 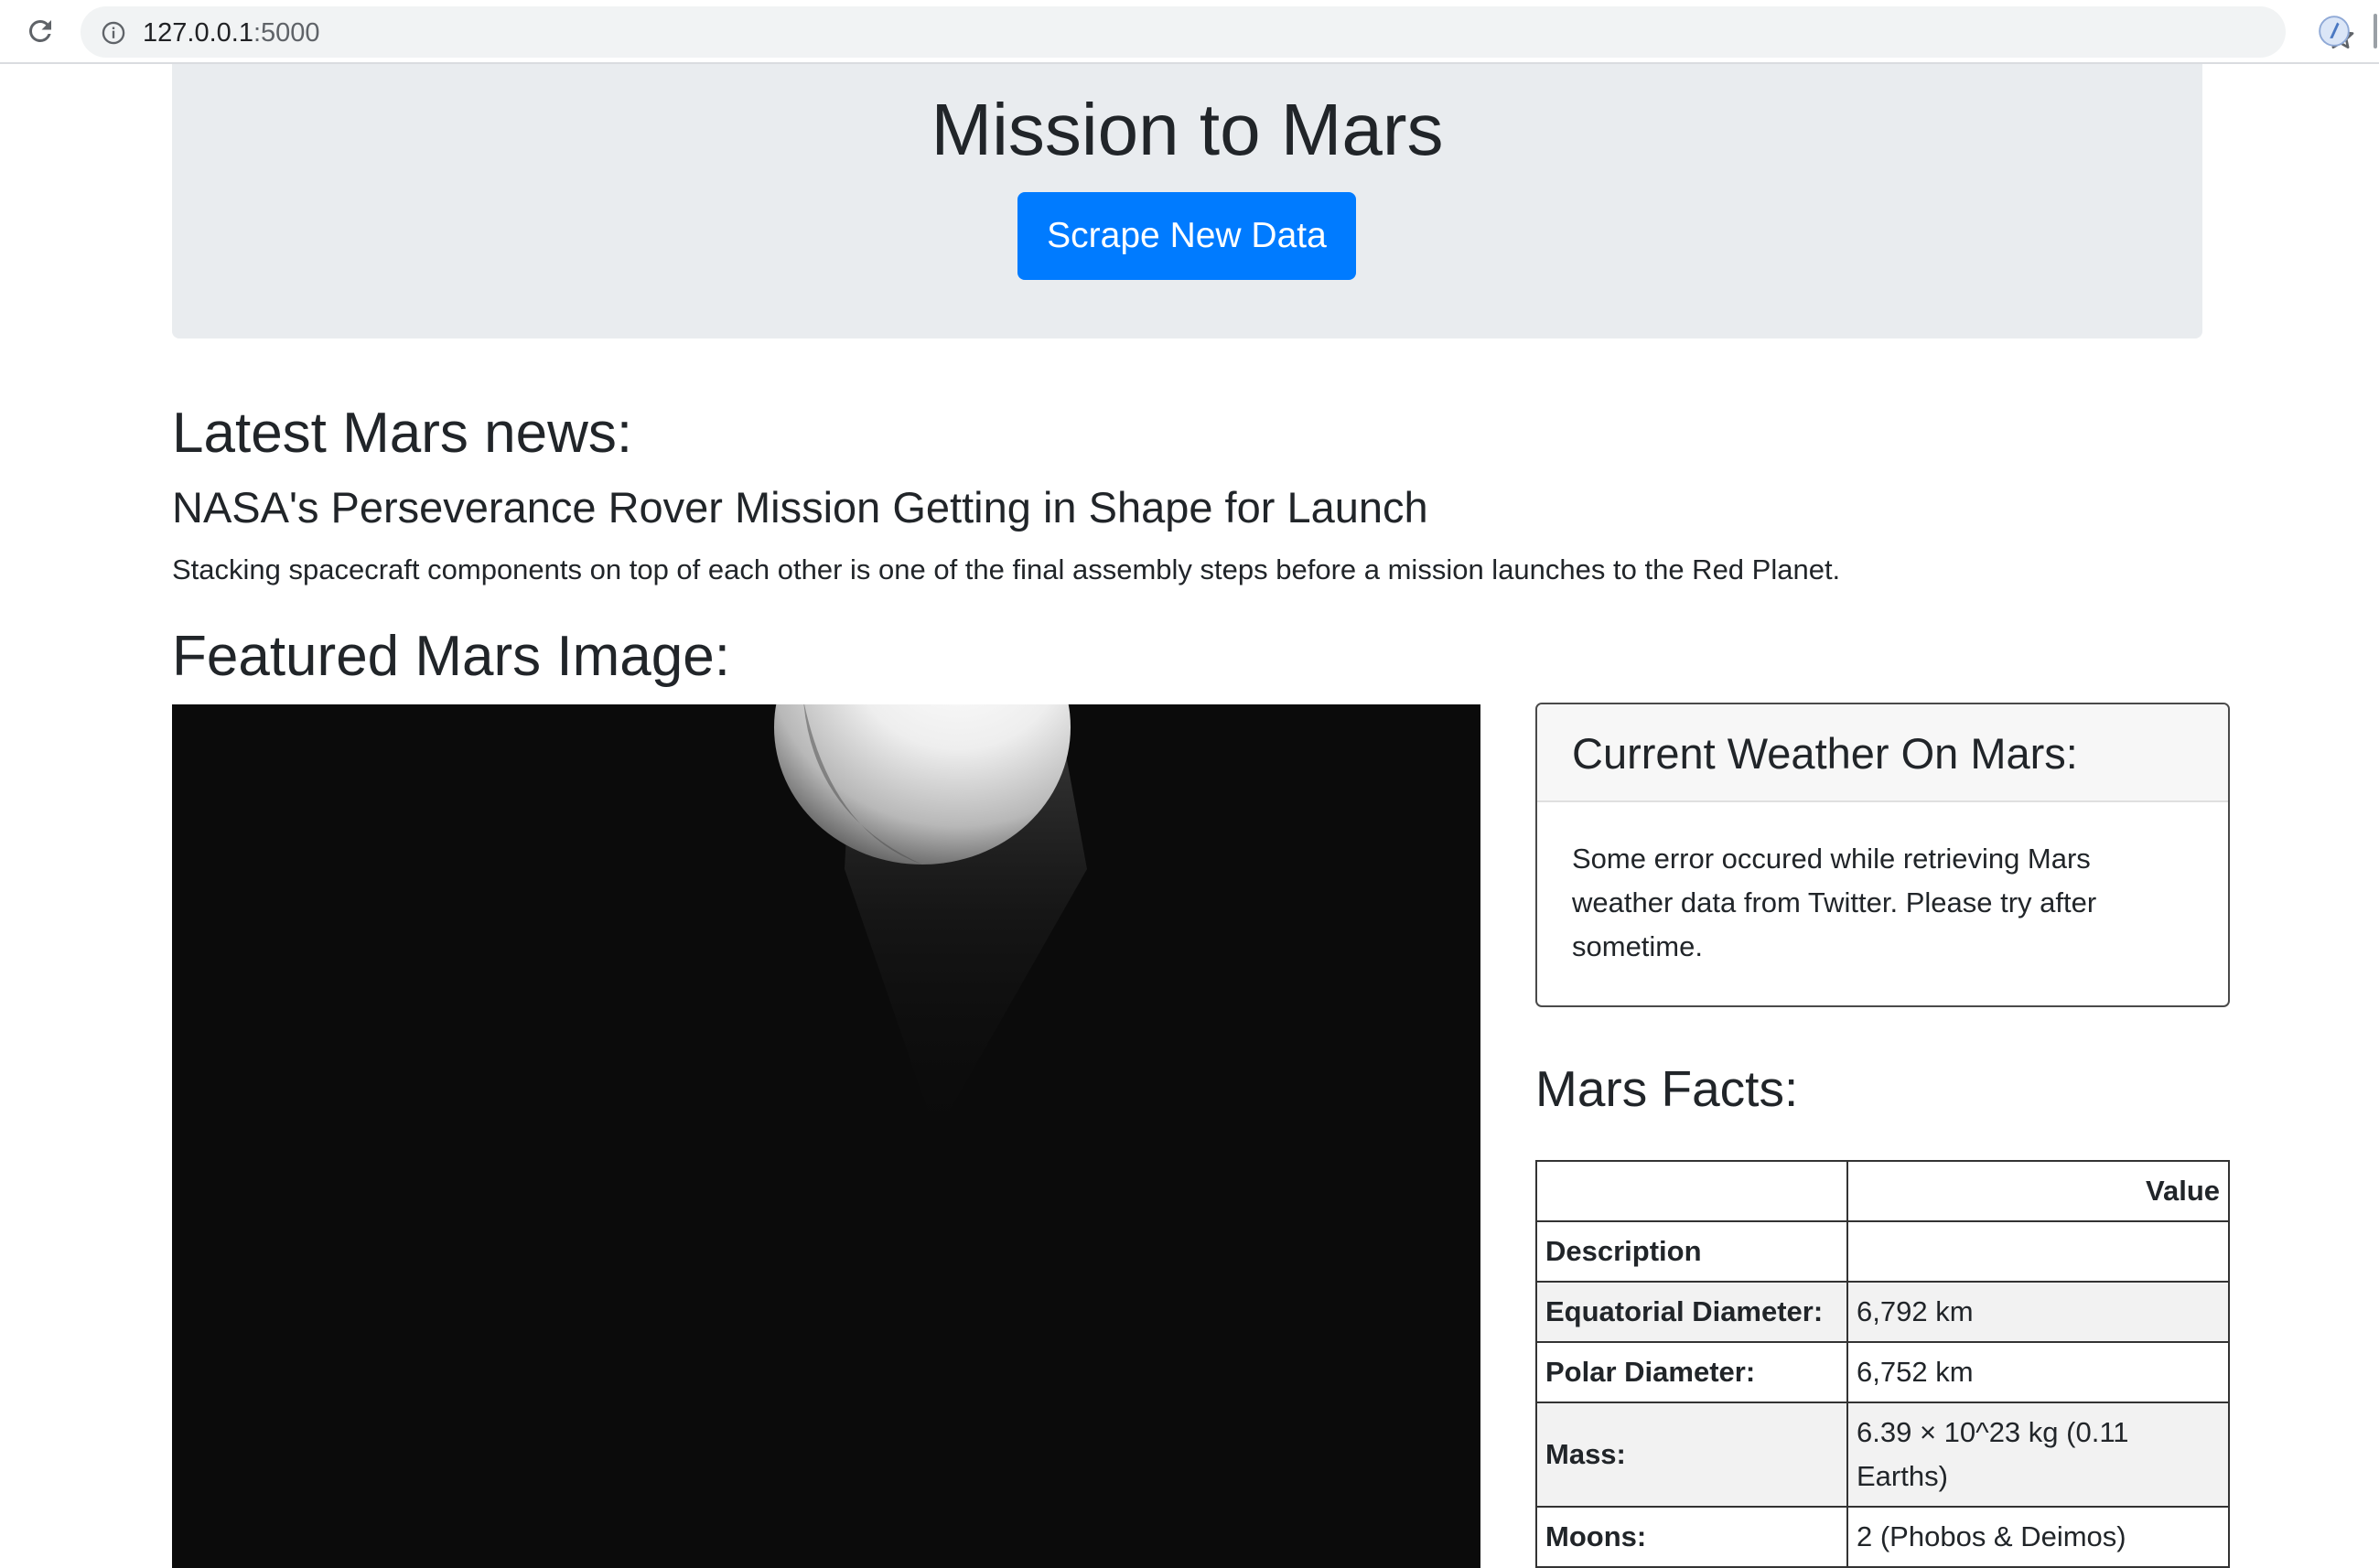 What do you see at coordinates (2038, 1372) in the screenshot?
I see `fact-value: 6,752 km` at bounding box center [2038, 1372].